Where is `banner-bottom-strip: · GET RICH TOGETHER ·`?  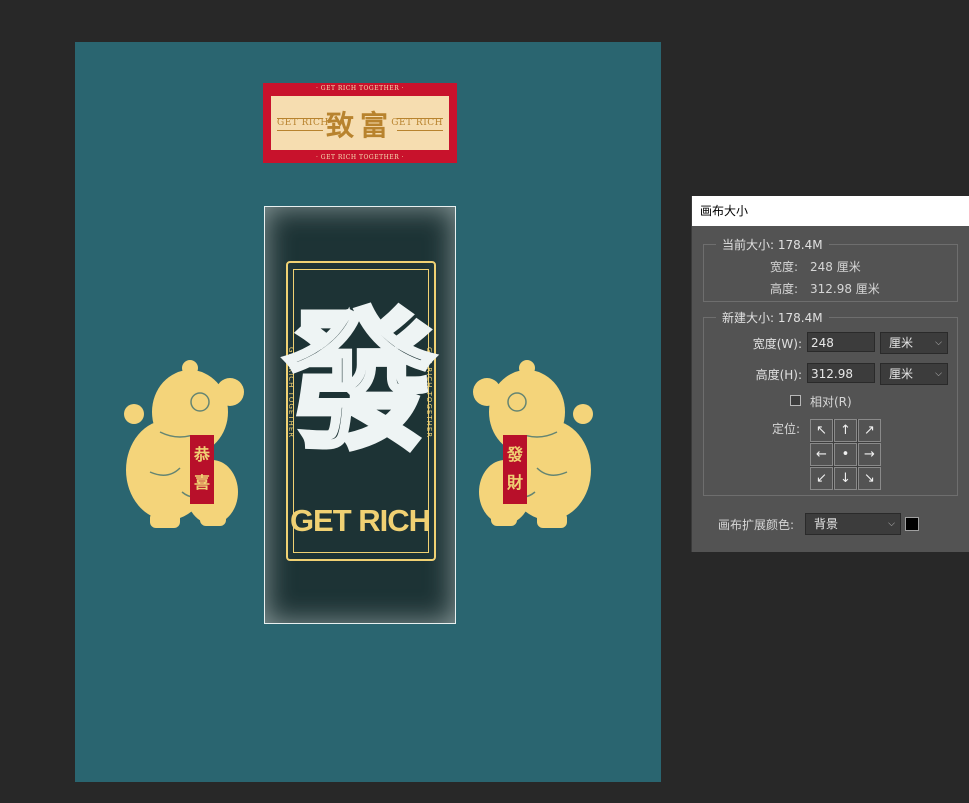
banner-bottom-strip: · GET RICH TOGETHER · is located at coordinates (360, 157).